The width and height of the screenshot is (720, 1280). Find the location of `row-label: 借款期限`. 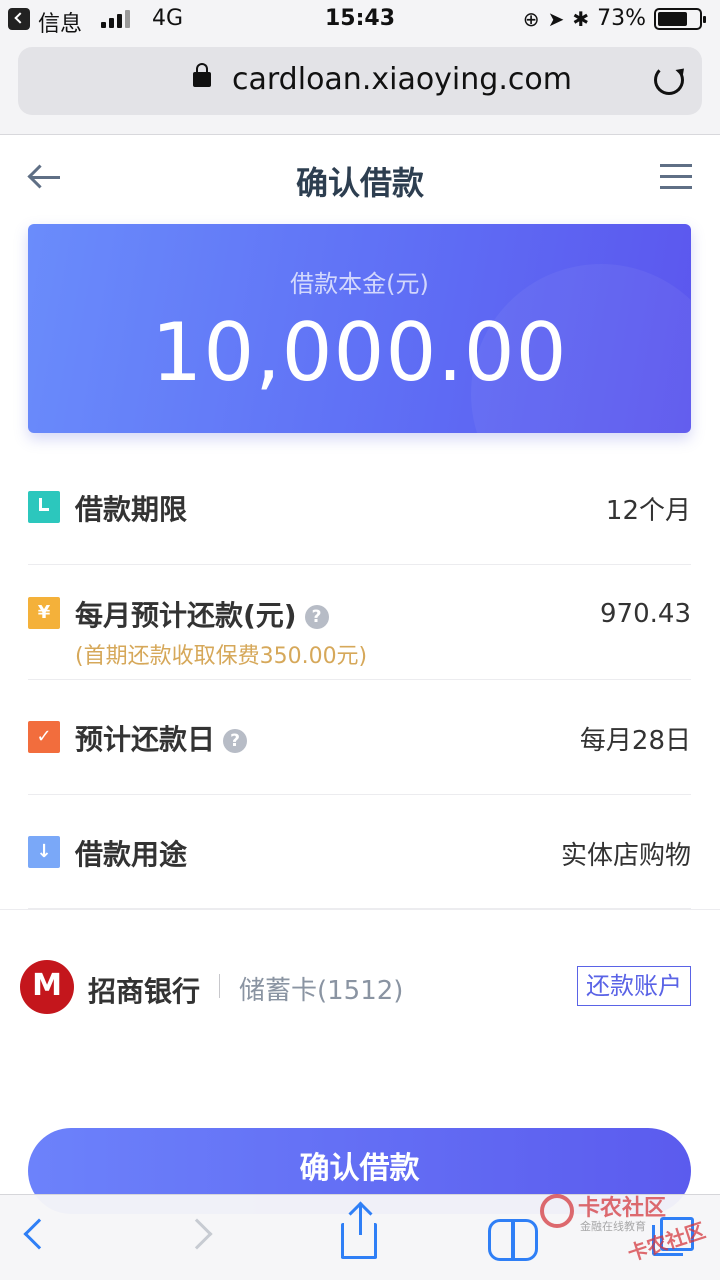

row-label: 借款期限 is located at coordinates (131, 509).